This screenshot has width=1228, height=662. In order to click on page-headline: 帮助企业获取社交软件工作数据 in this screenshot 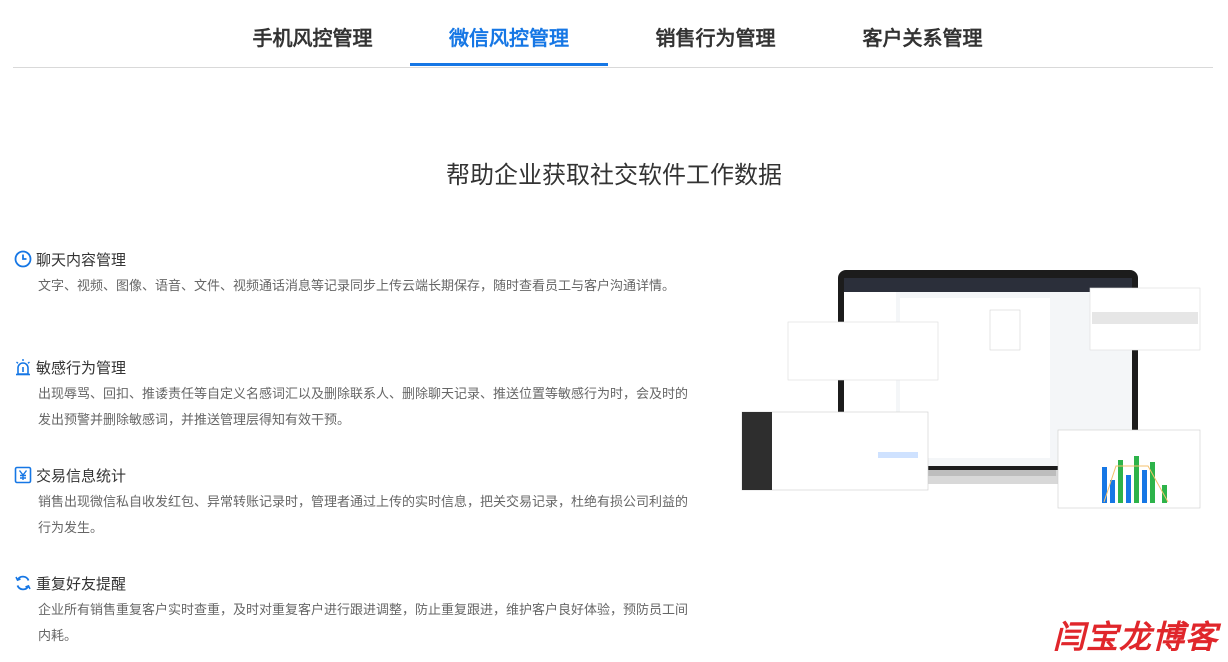, I will do `click(614, 175)`.